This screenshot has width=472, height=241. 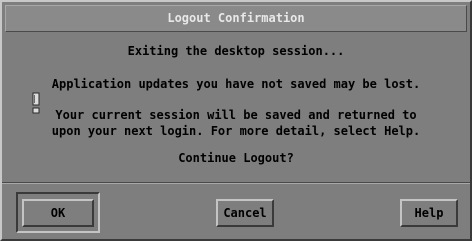 What do you see at coordinates (58, 213) in the screenshot?
I see `ok-button: OK` at bounding box center [58, 213].